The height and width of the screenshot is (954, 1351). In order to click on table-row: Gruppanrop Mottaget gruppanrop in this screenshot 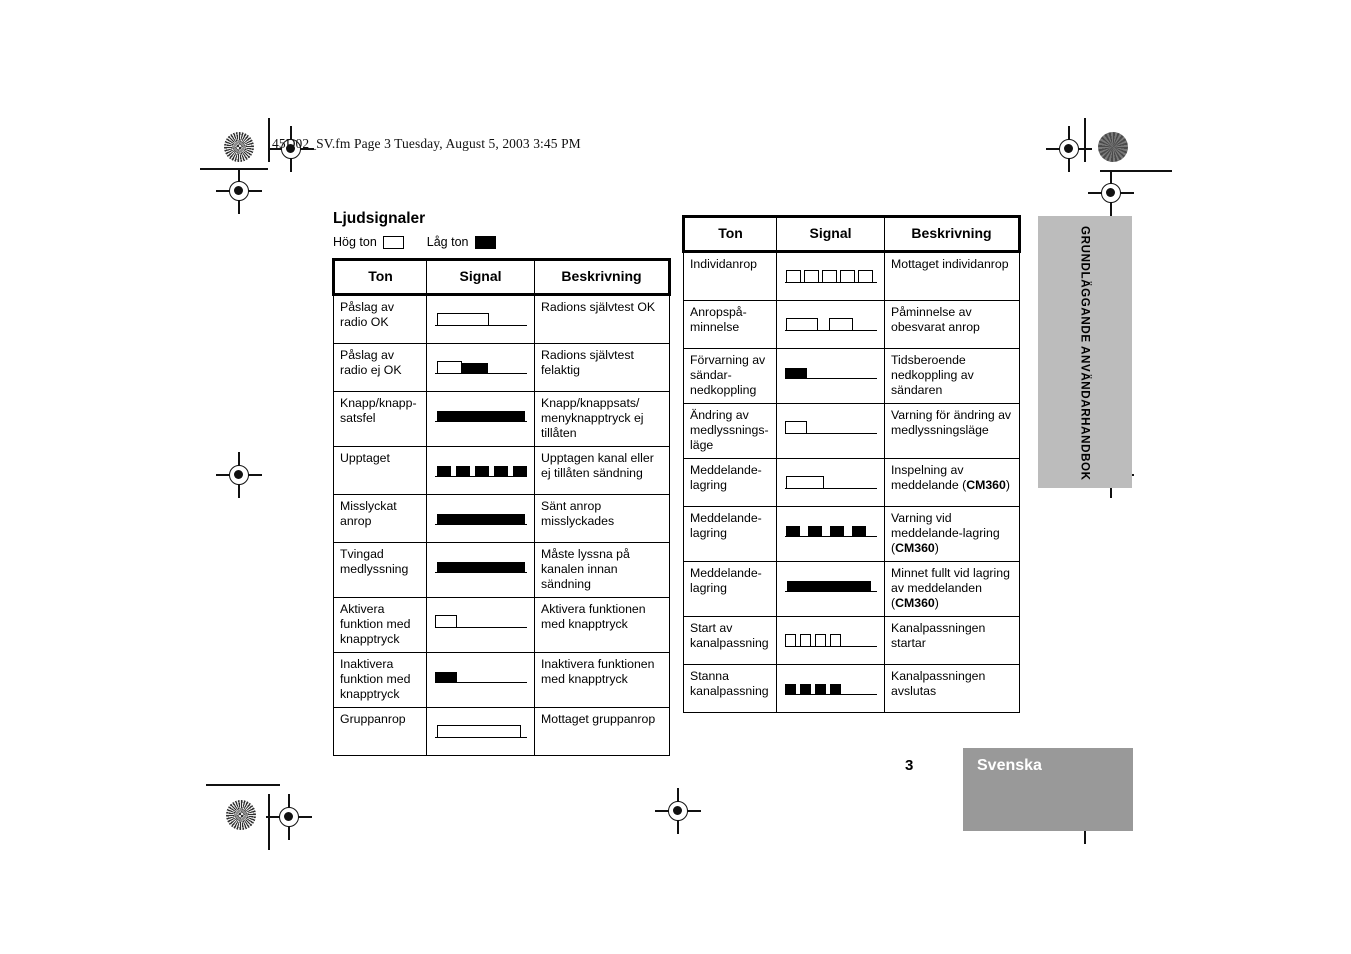, I will do `click(501, 732)`.